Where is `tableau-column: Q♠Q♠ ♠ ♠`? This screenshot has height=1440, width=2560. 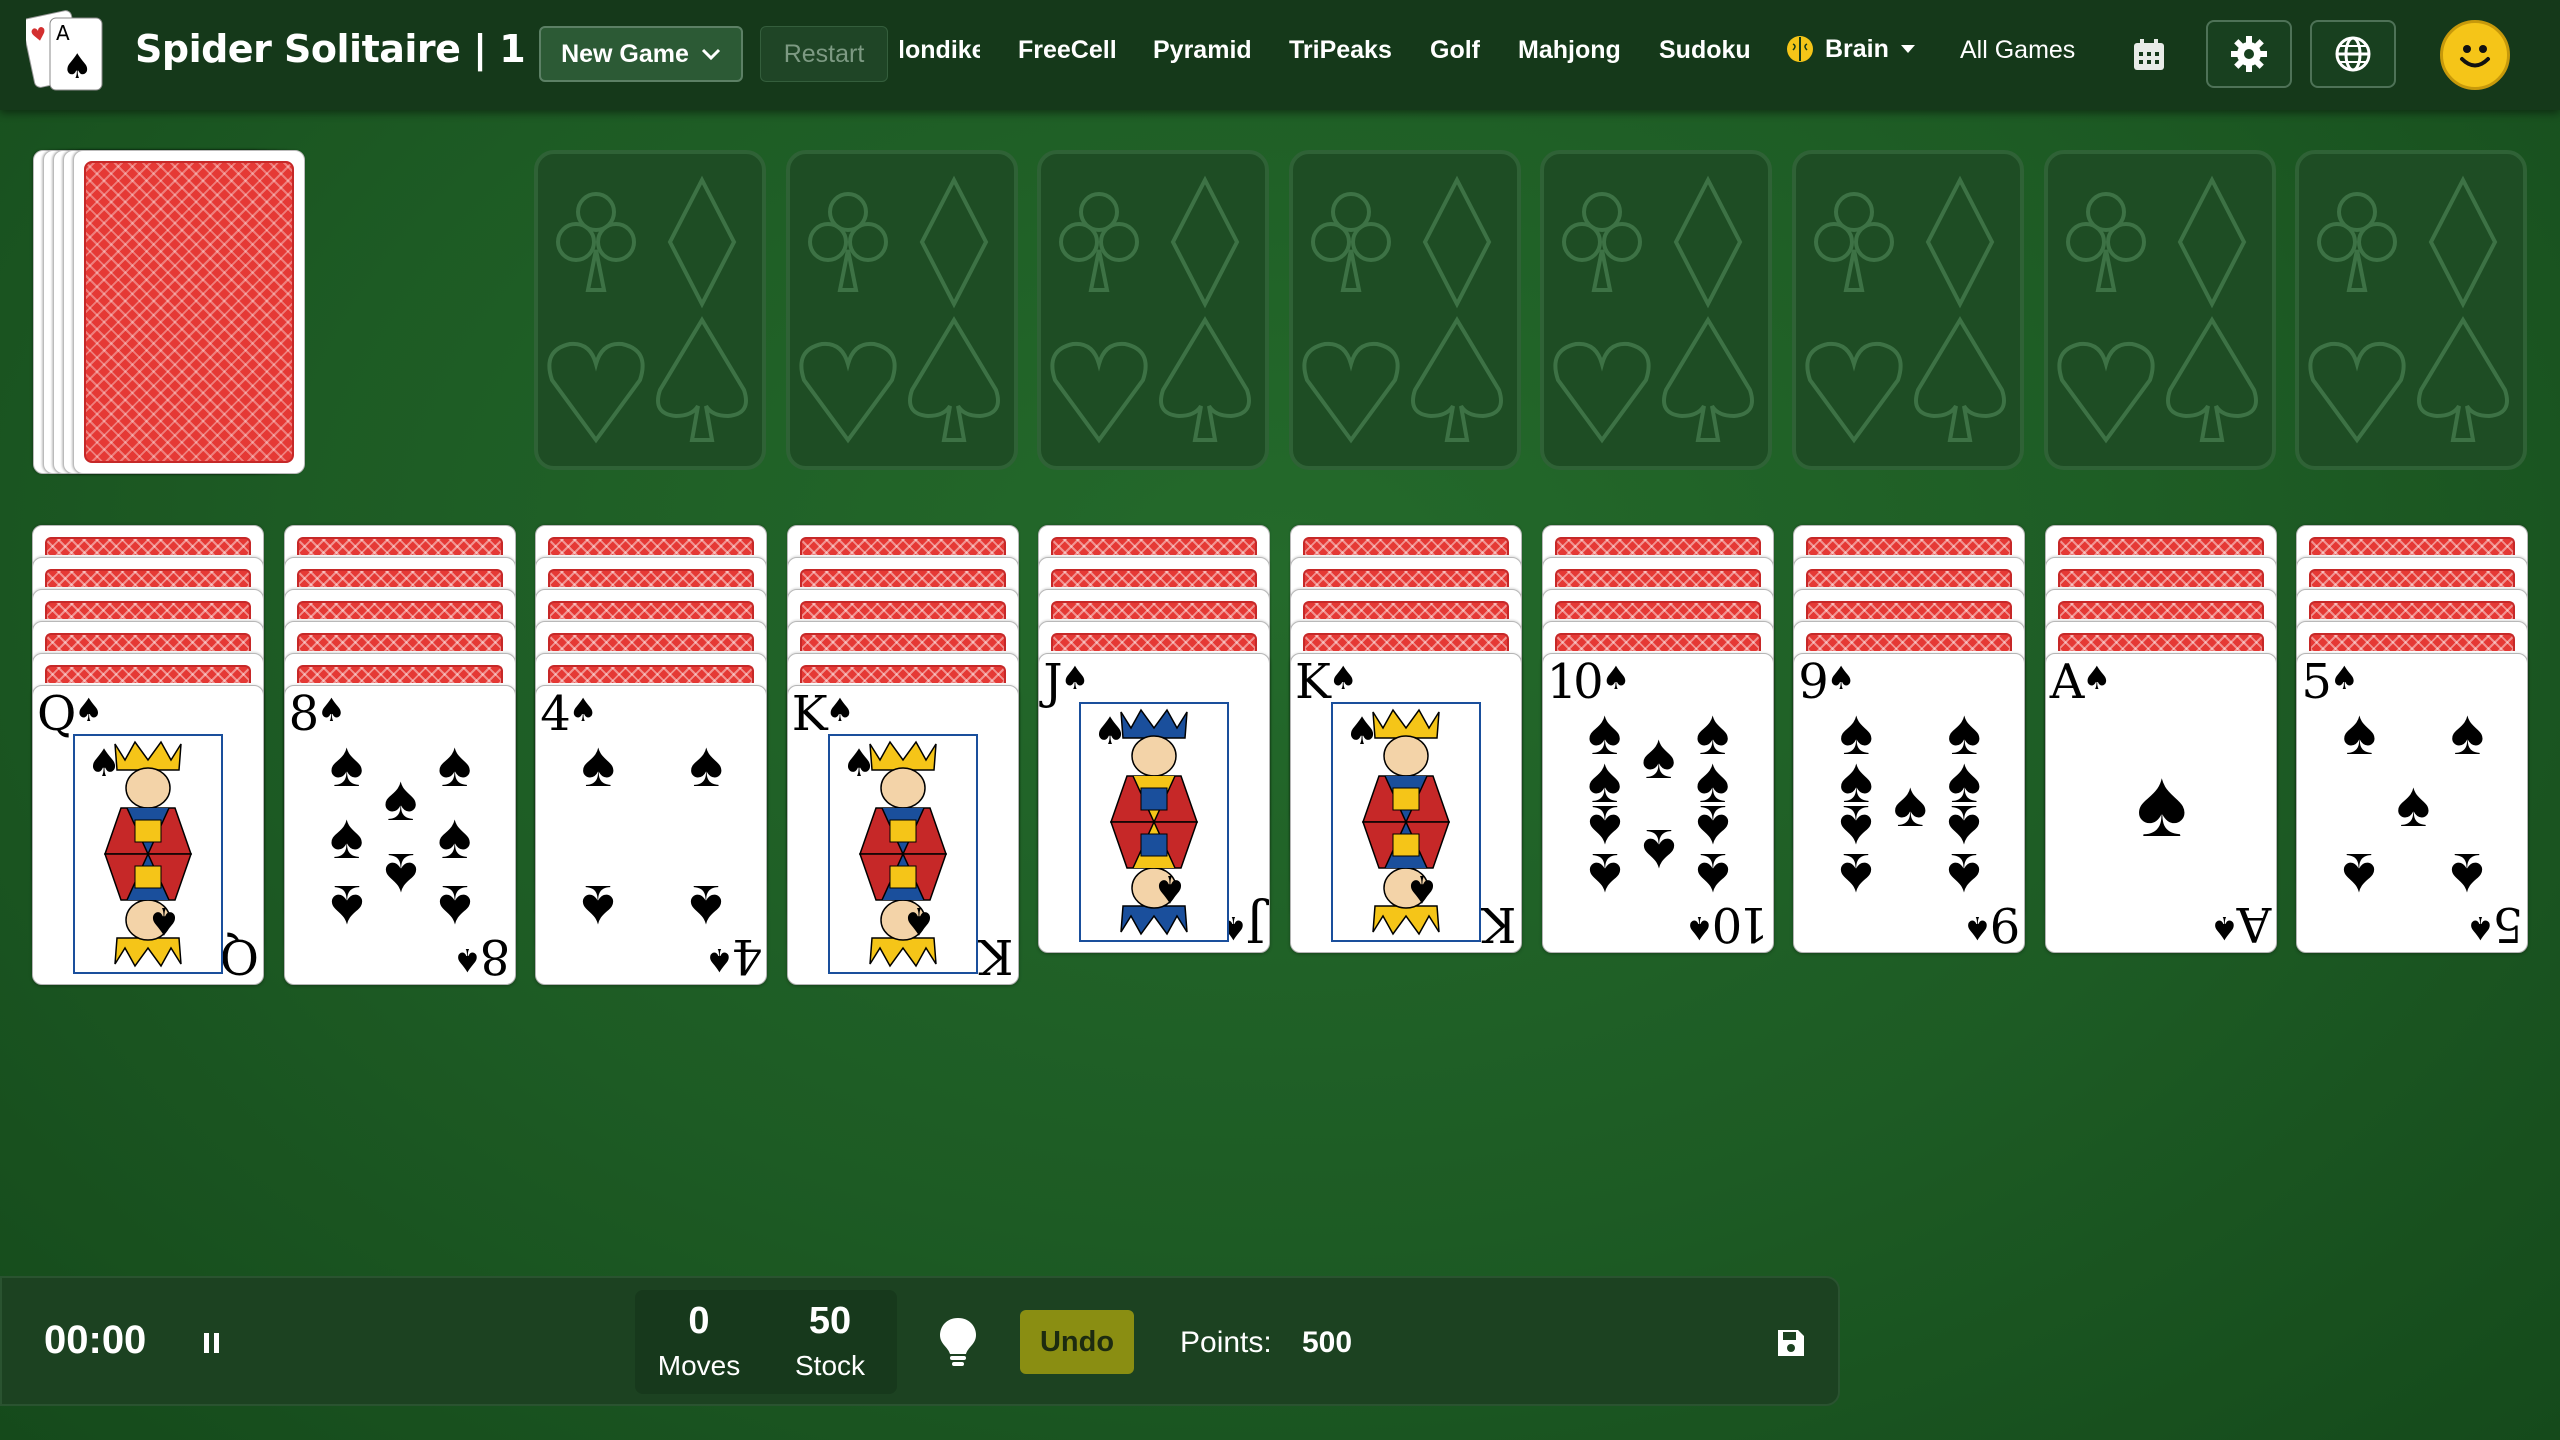
tableau-column: Q♠Q♠ ♠ ♠ is located at coordinates (148, 775).